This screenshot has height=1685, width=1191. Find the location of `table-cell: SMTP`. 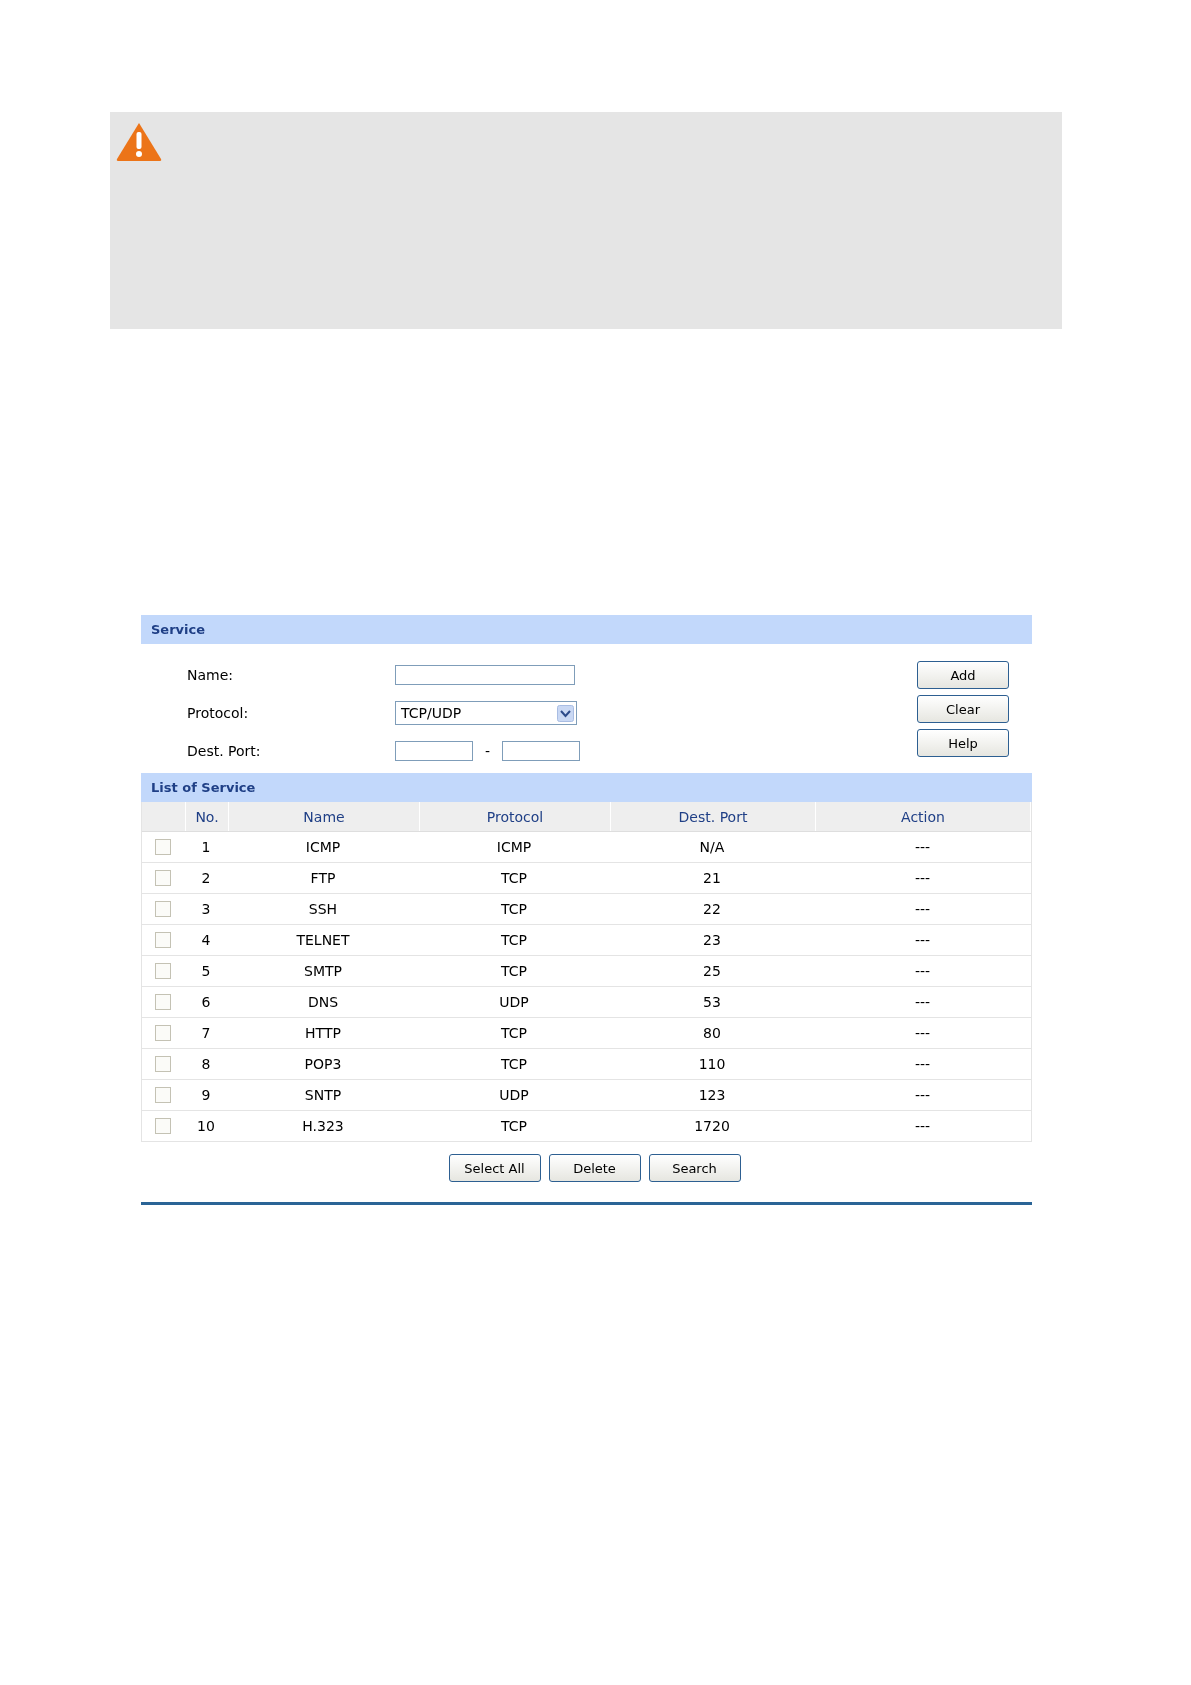

table-cell: SMTP is located at coordinates (323, 971).